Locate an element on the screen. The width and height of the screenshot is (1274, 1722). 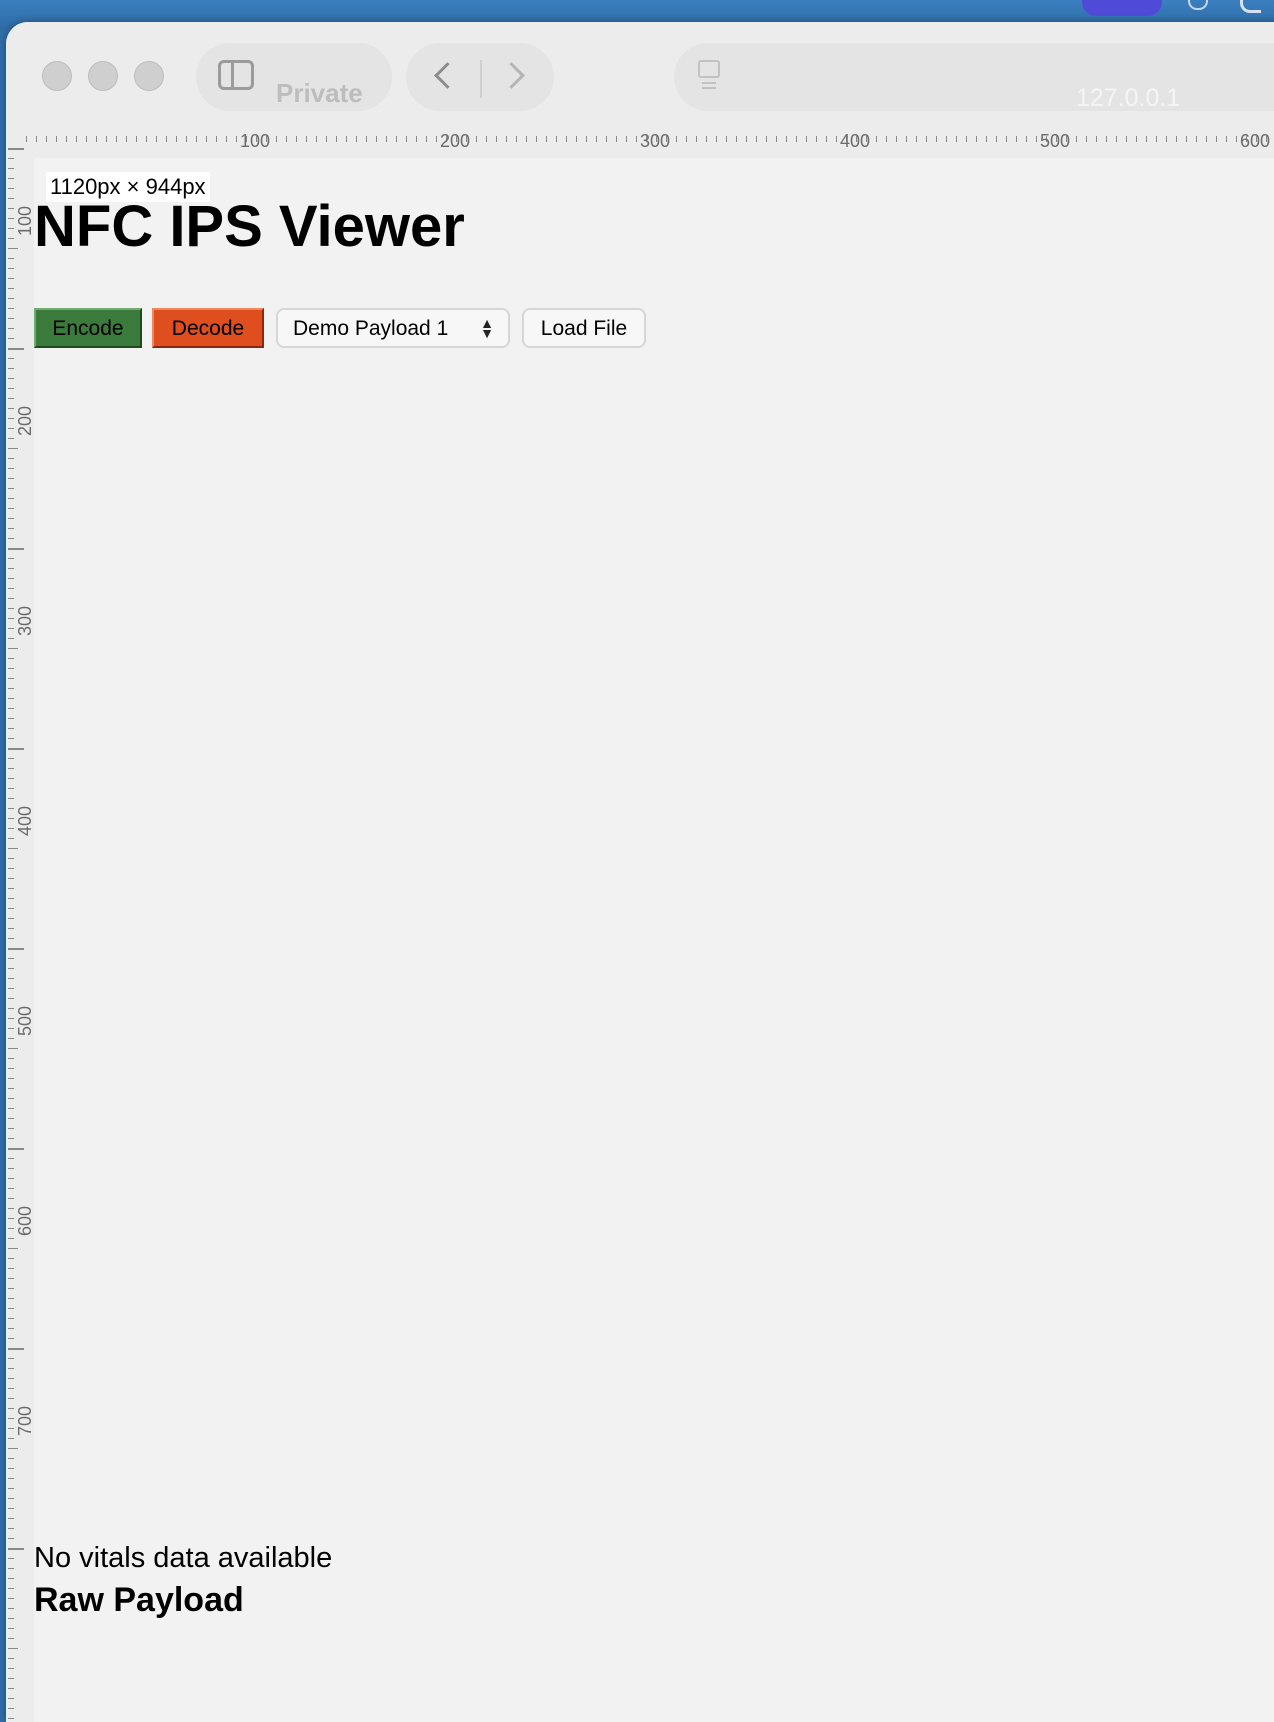
ruler-label: 300 is located at coordinates (25, 620).